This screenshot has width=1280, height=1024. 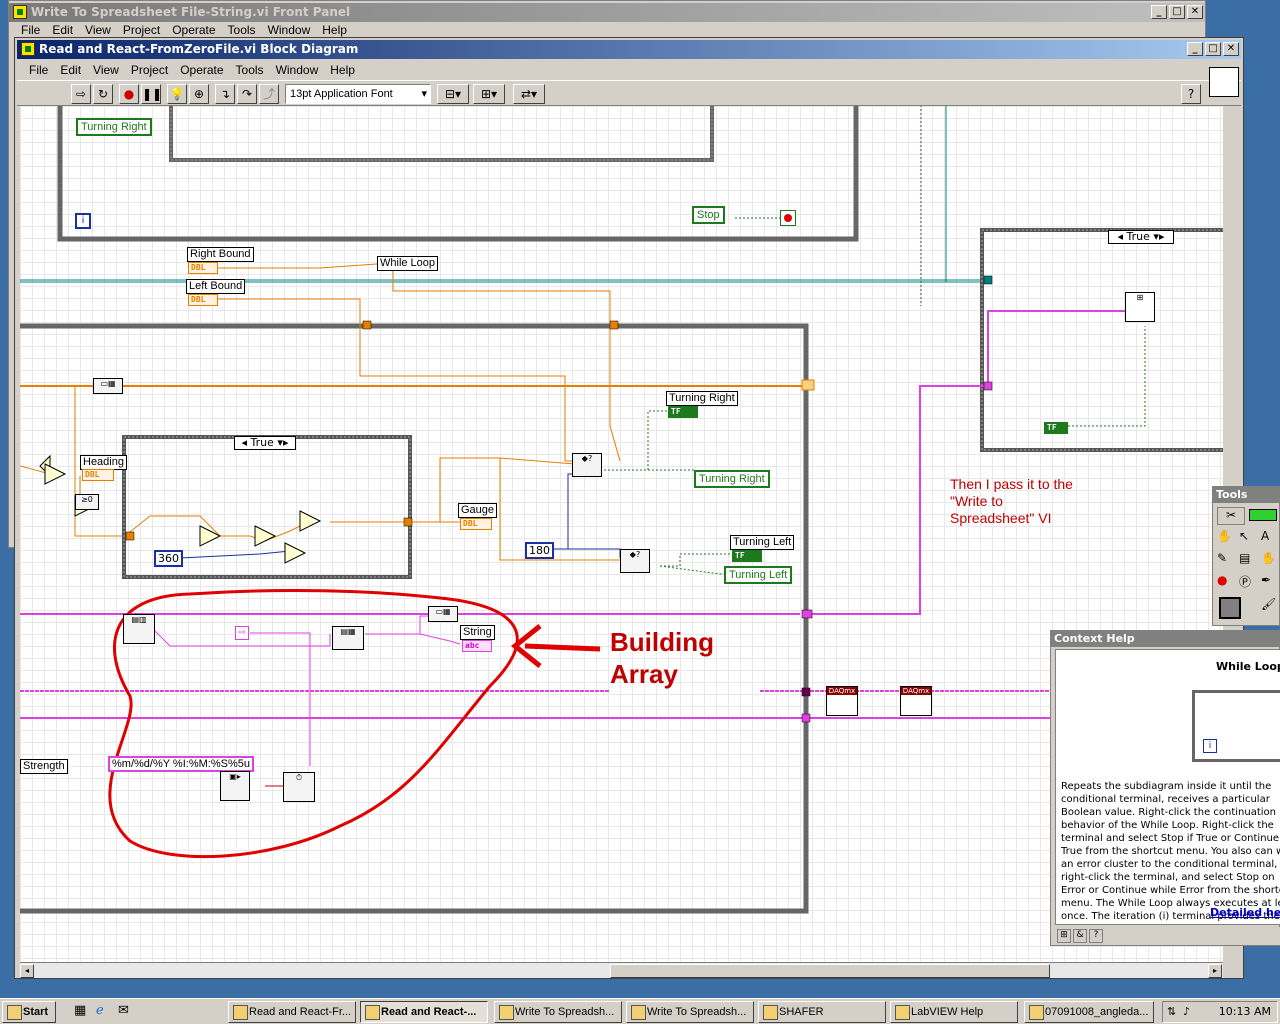 I want to click on context-help-icon: ?, so click(x=1191, y=94).